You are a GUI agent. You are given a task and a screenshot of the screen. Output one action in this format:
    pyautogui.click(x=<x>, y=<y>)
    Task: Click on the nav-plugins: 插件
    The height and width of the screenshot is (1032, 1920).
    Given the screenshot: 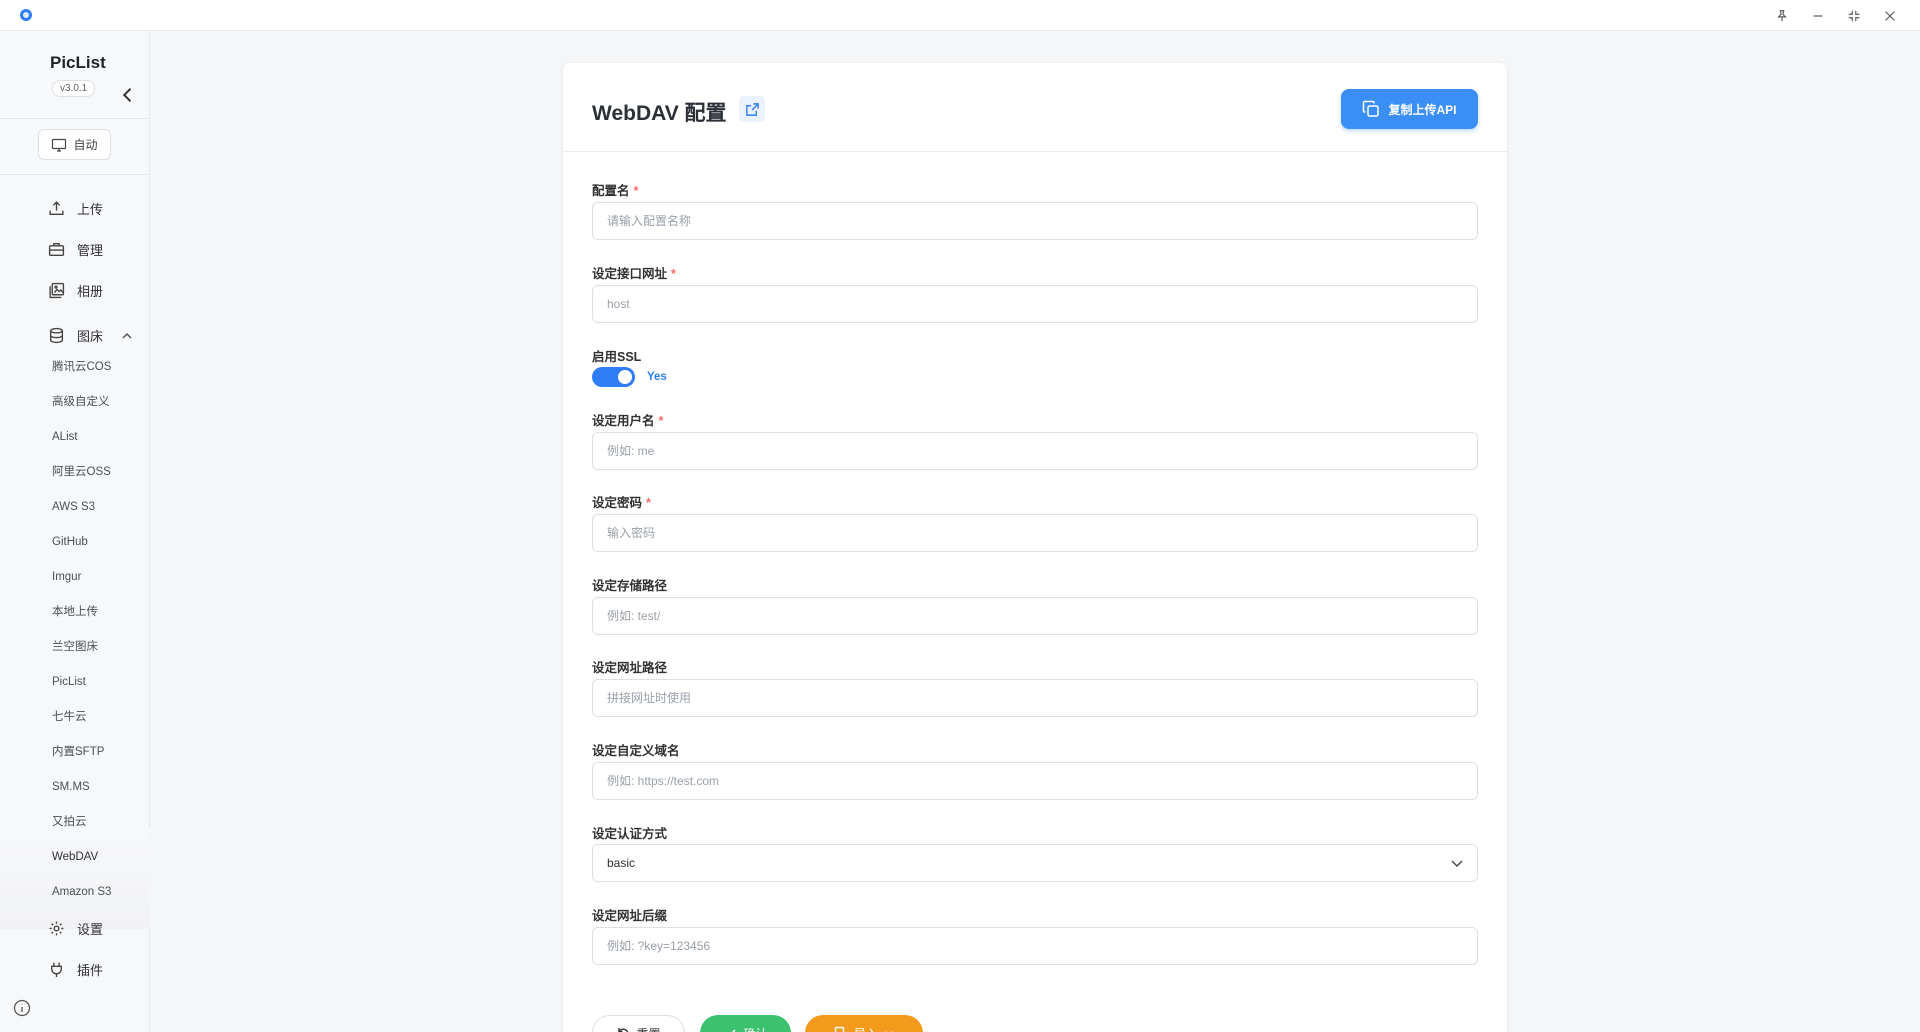 What is the action you would take?
    pyautogui.click(x=75, y=969)
    